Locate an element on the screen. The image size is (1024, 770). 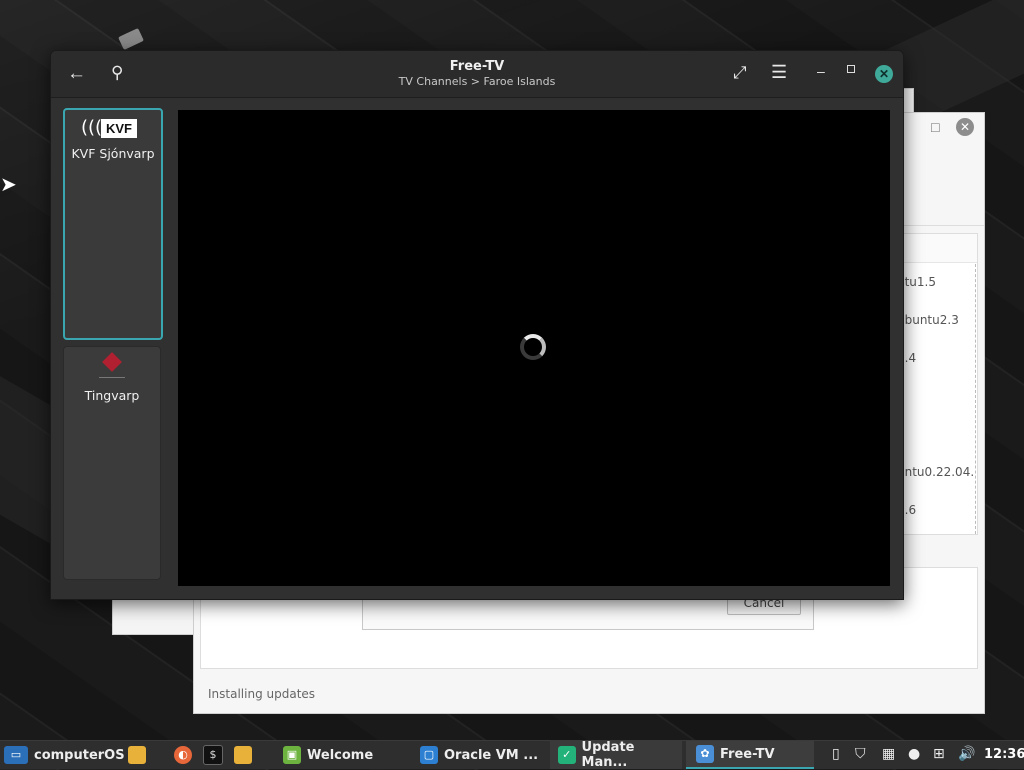
firefox-icon: ◐ is located at coordinates (183, 755).